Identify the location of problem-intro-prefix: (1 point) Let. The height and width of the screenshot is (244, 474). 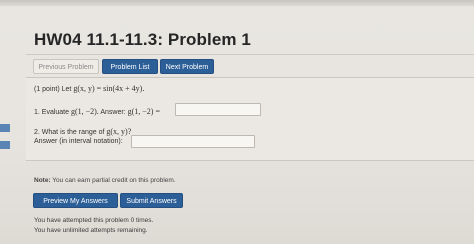
(54, 89).